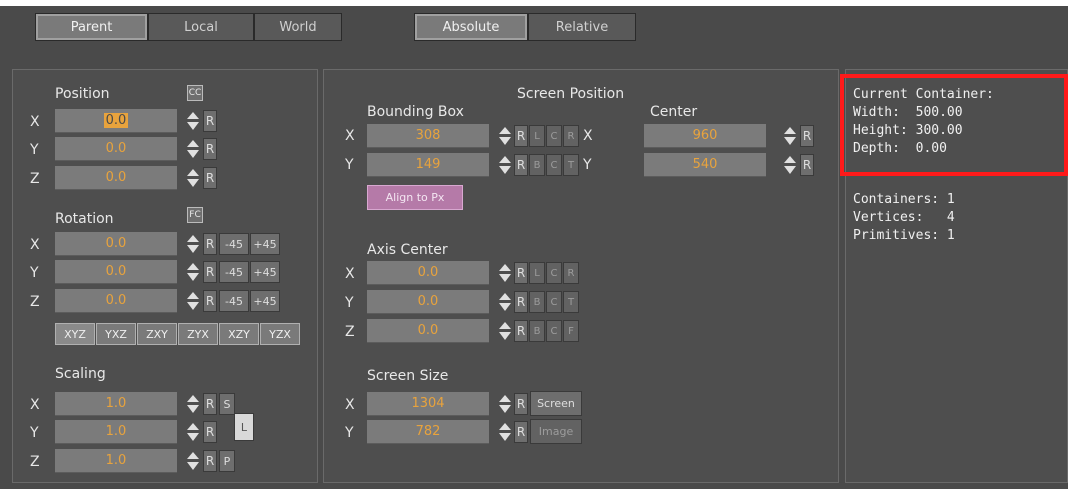 This screenshot has width=1068, height=489. What do you see at coordinates (571, 302) in the screenshot?
I see `axis-center-y-top: T` at bounding box center [571, 302].